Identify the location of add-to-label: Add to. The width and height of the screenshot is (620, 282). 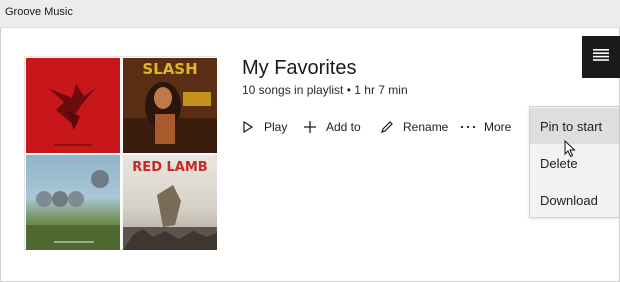
(343, 127).